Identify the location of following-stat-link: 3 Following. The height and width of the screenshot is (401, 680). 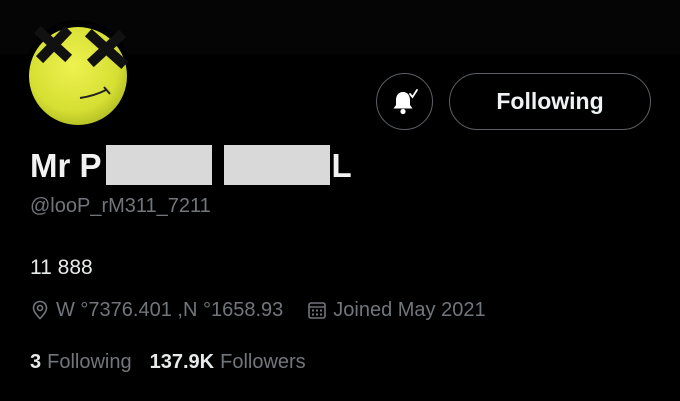
(81, 362).